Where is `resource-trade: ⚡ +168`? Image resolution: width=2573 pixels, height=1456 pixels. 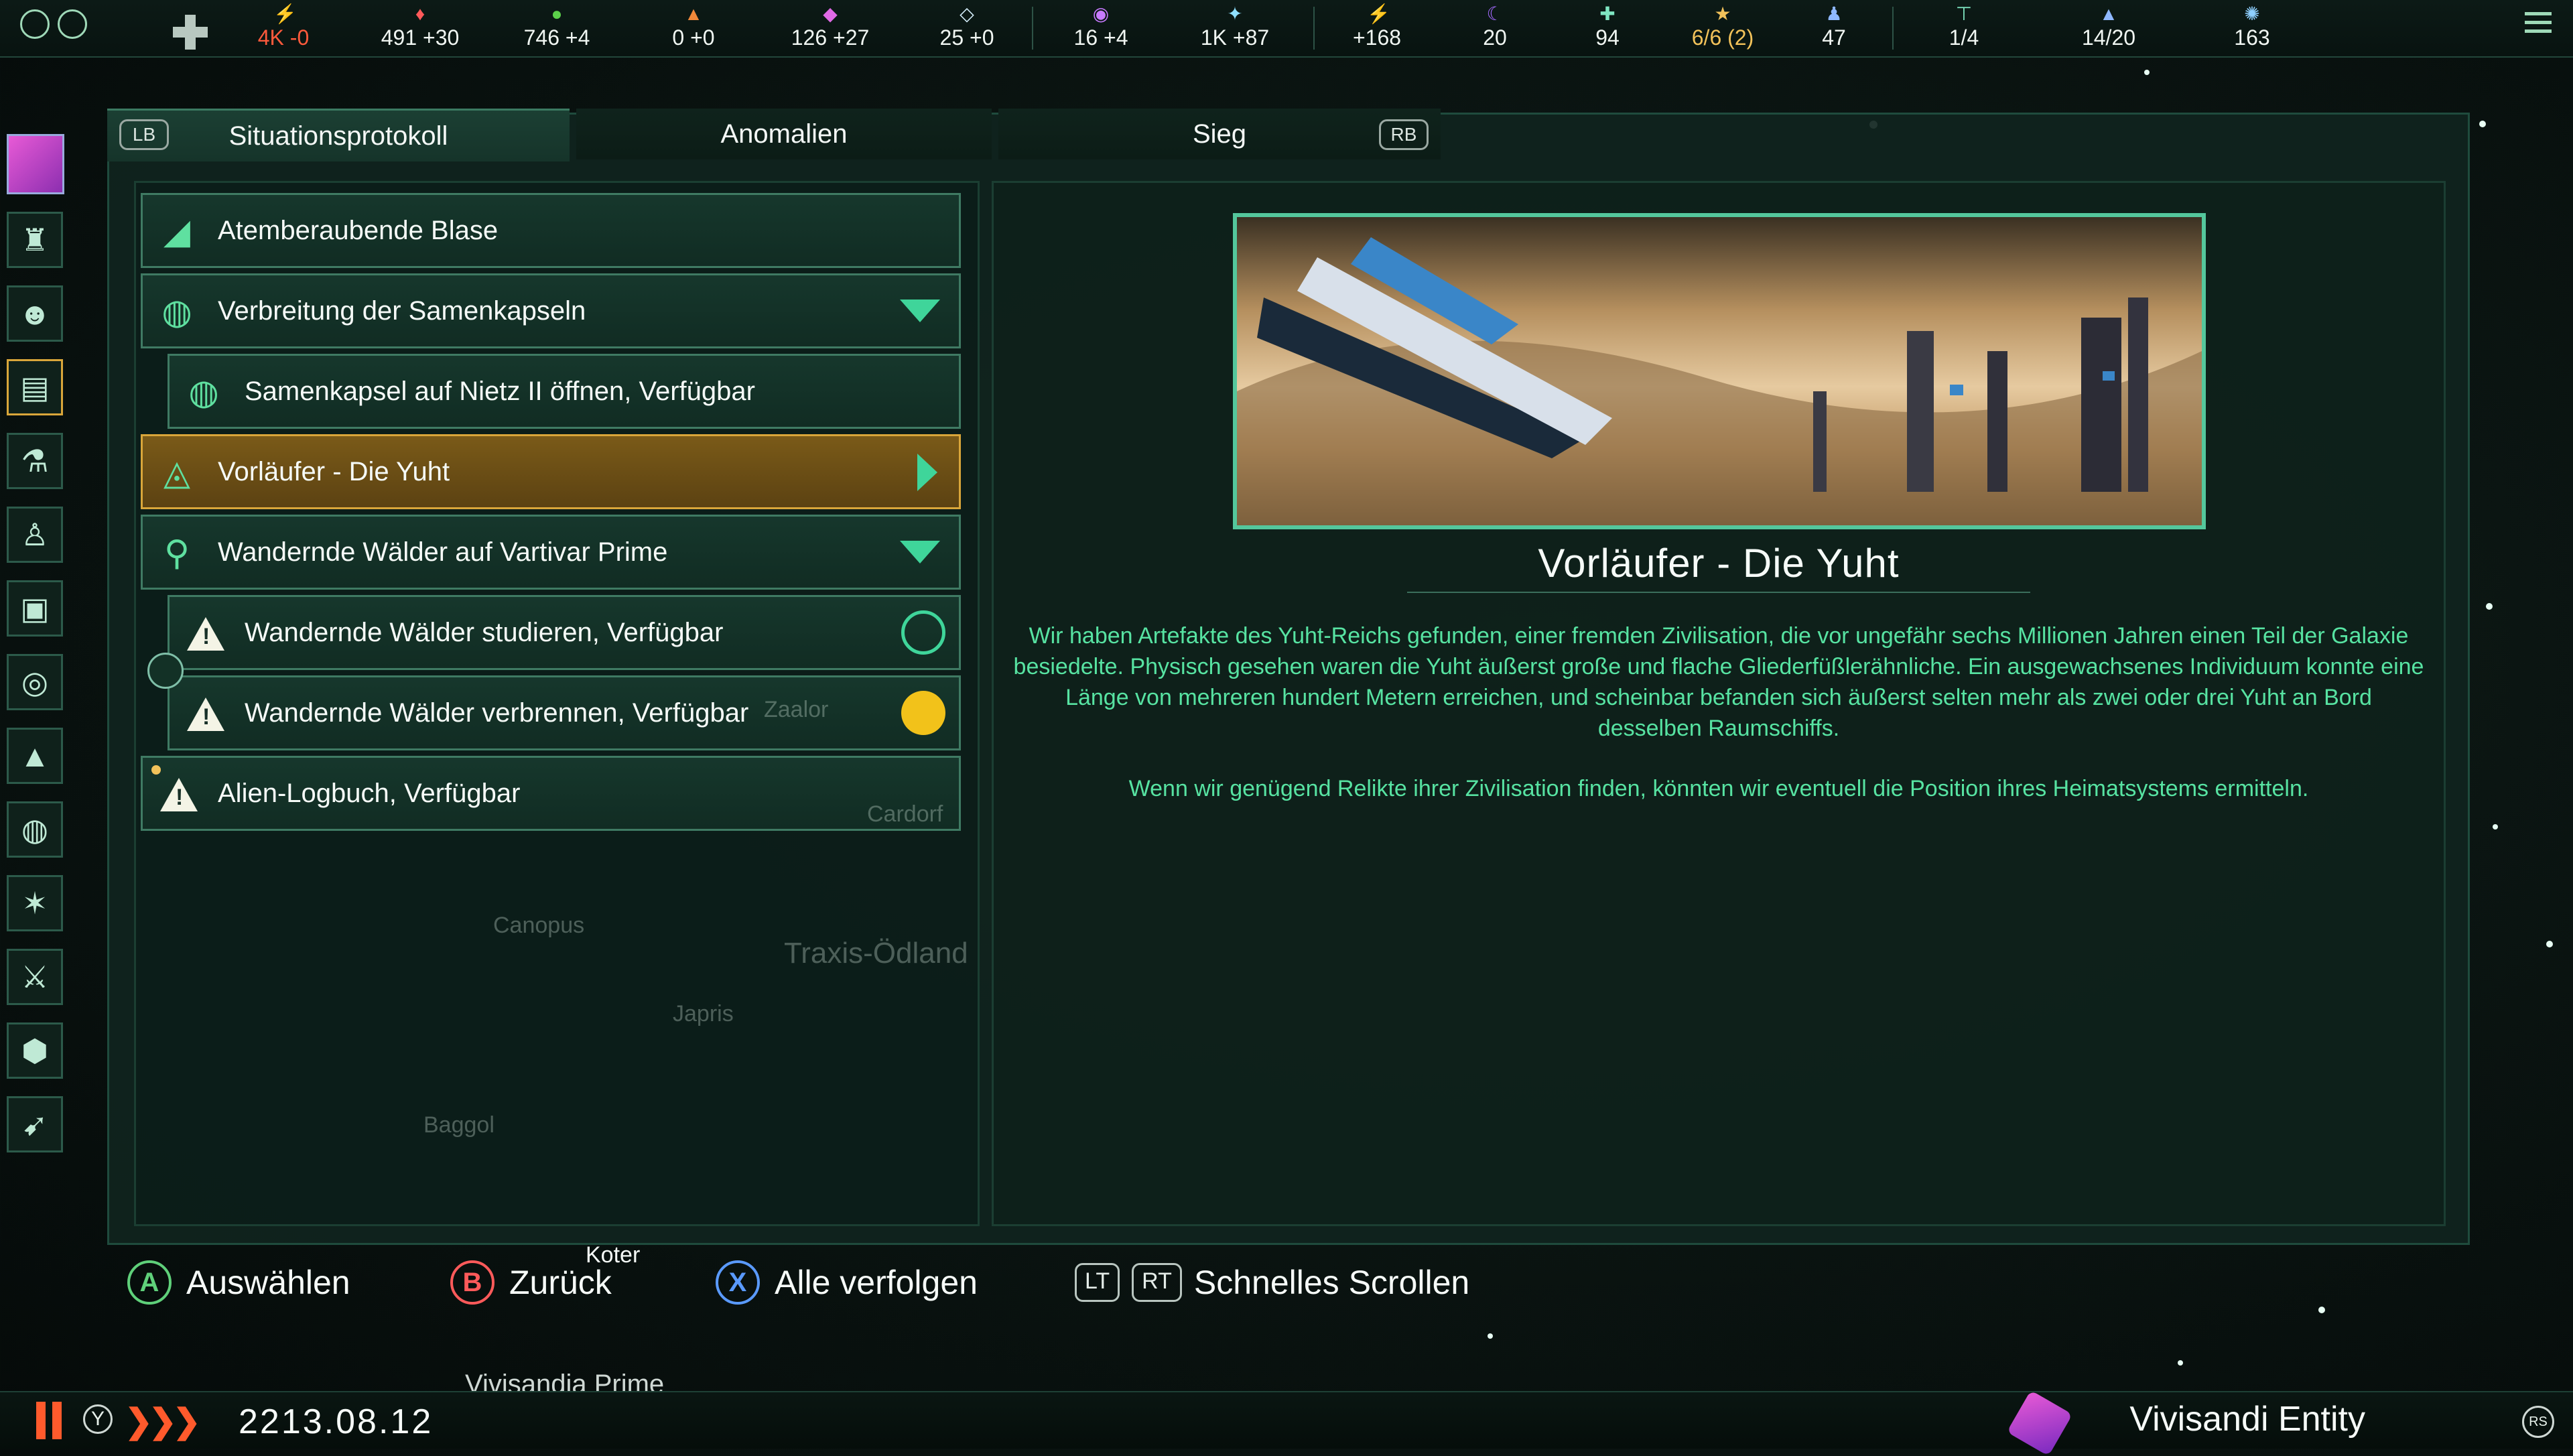
resource-trade: ⚡ +168 is located at coordinates (1377, 28).